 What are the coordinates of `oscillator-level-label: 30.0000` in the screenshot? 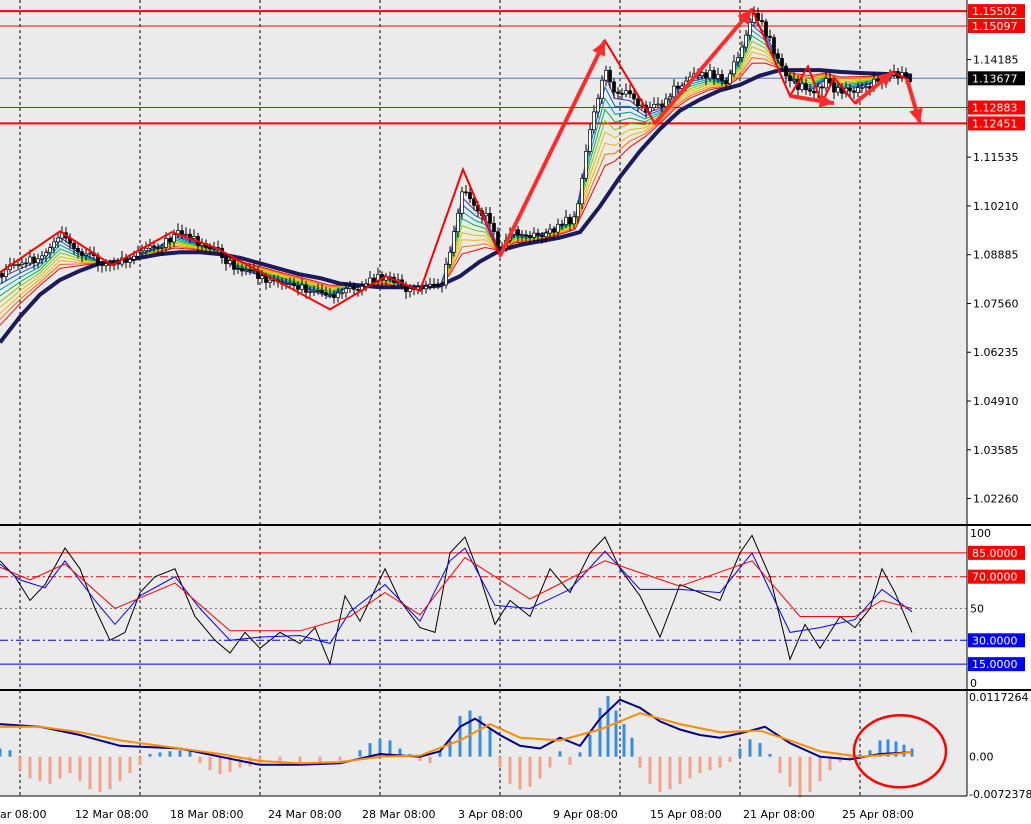 It's located at (995, 640).